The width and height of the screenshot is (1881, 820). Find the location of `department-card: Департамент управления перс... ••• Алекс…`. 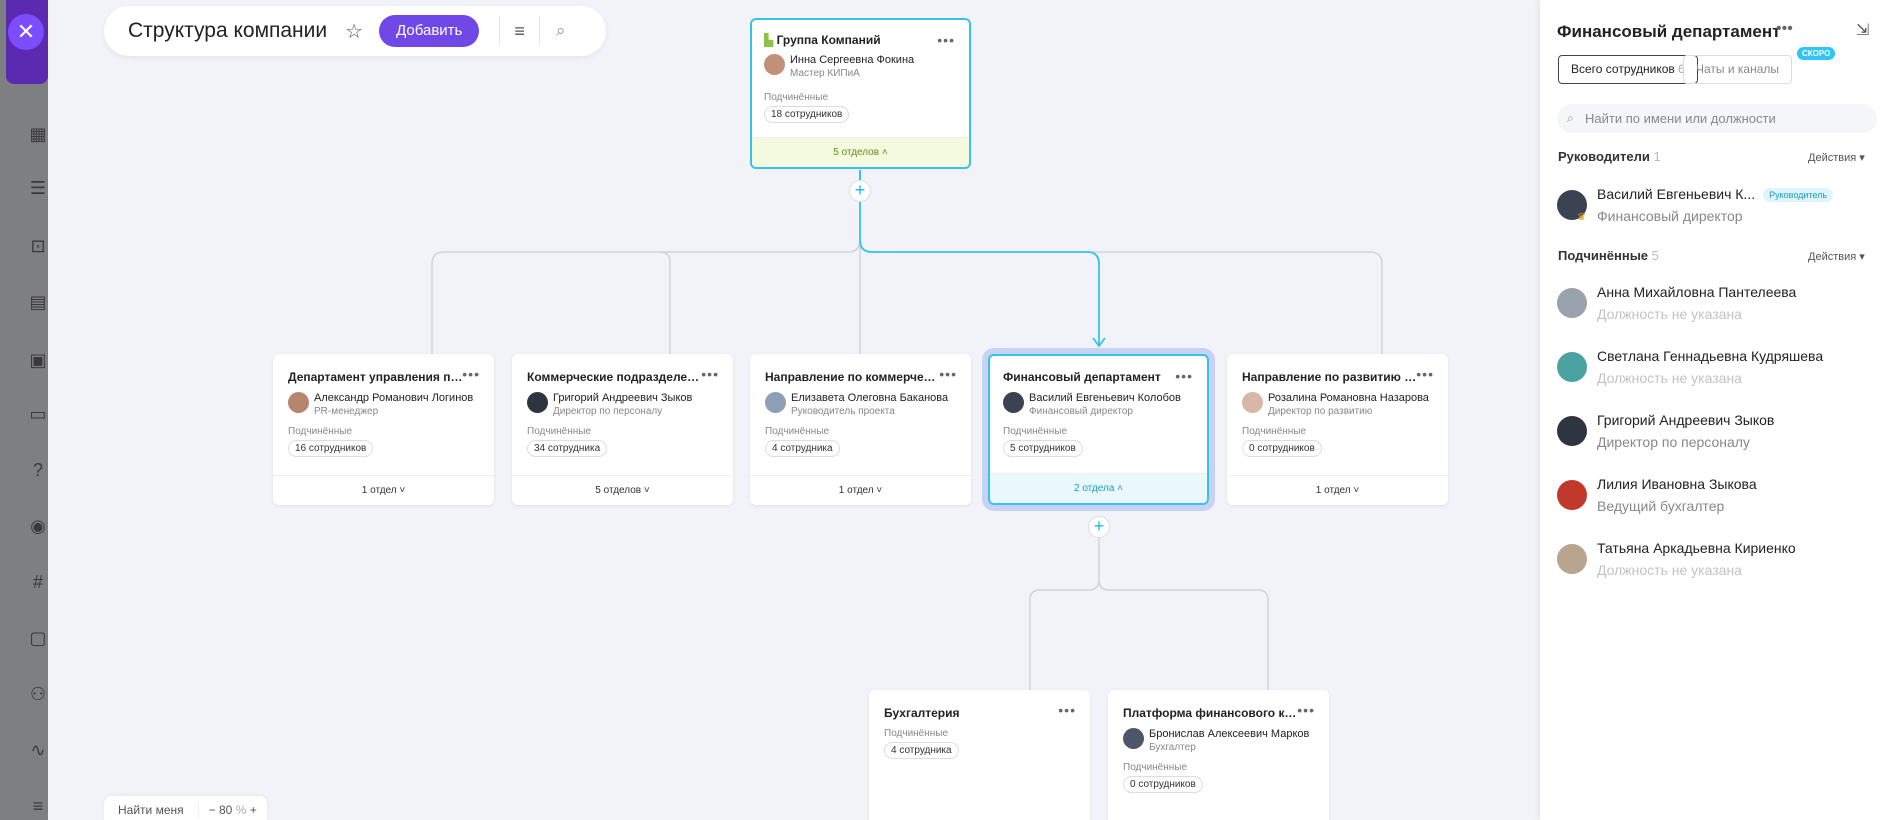

department-card: Департамент управления перс... ••• Алекс… is located at coordinates (383, 429).